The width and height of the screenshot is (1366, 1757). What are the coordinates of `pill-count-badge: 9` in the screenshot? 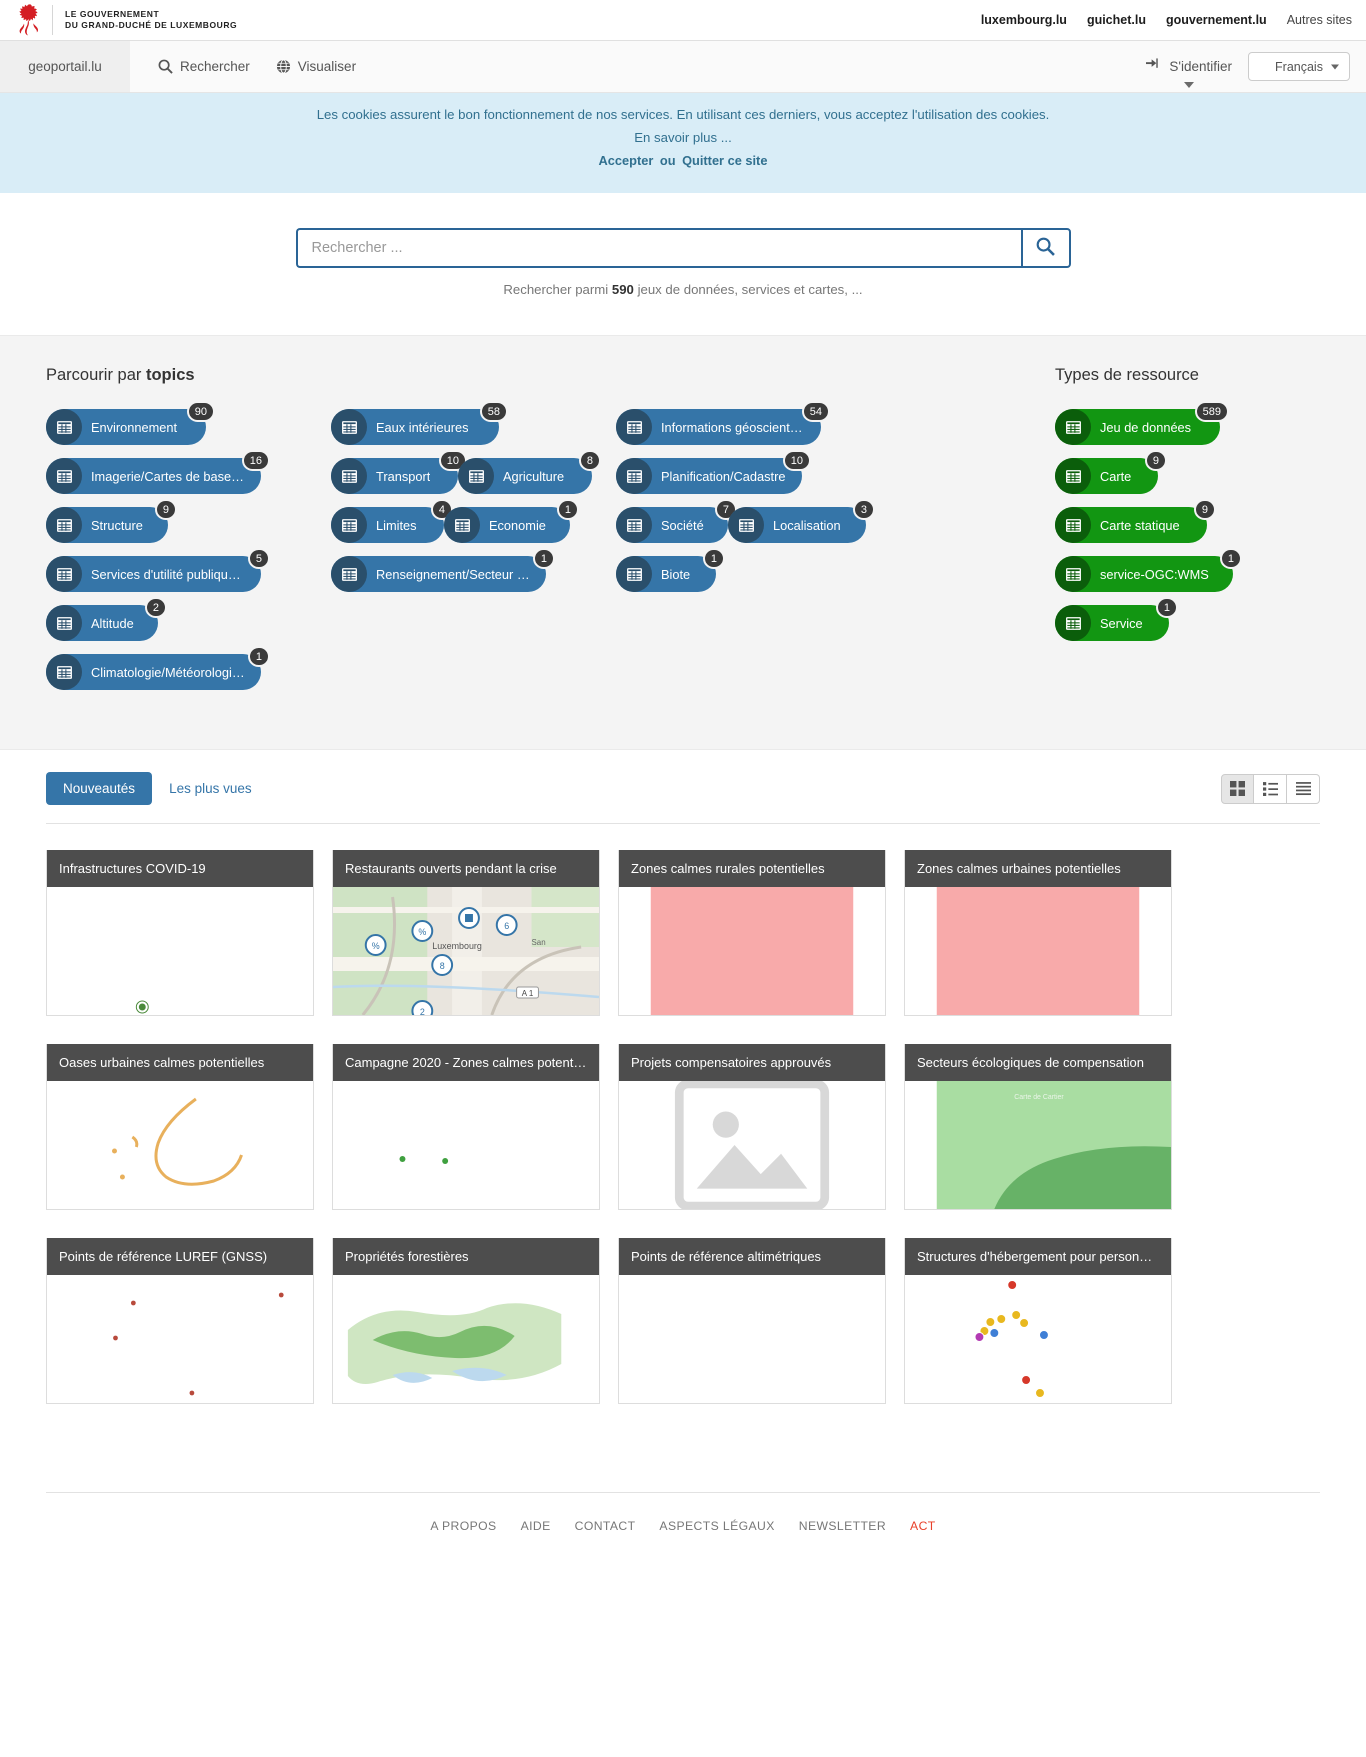 It's located at (1204, 509).